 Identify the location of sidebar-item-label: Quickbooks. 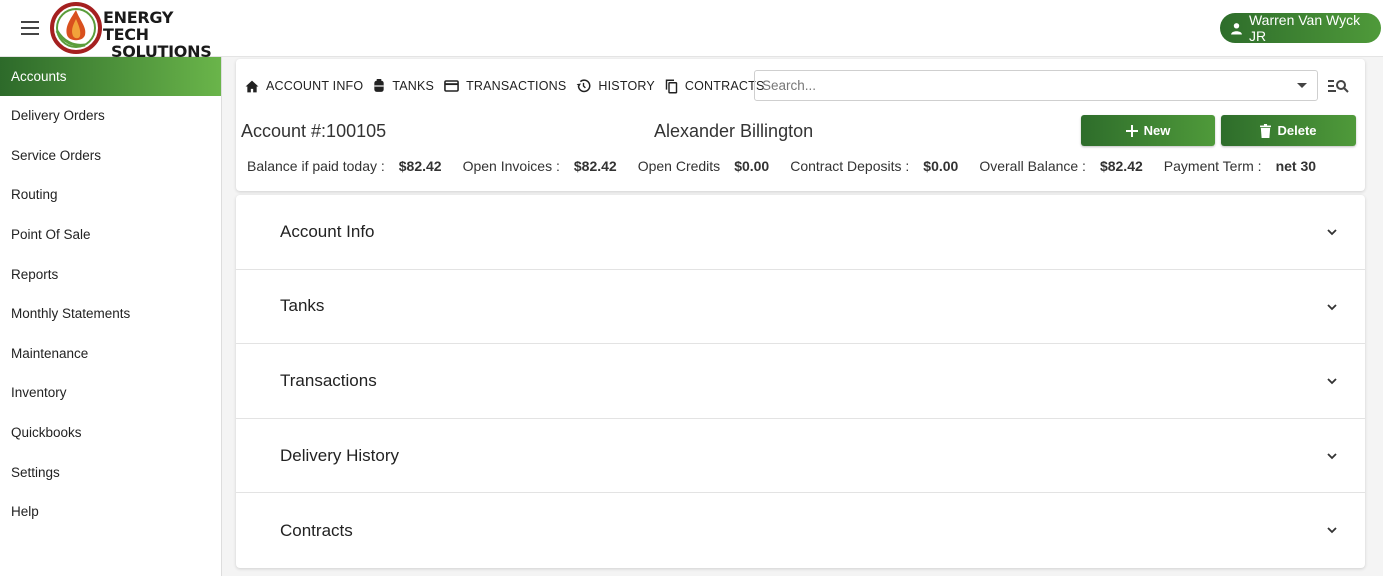
(46, 433).